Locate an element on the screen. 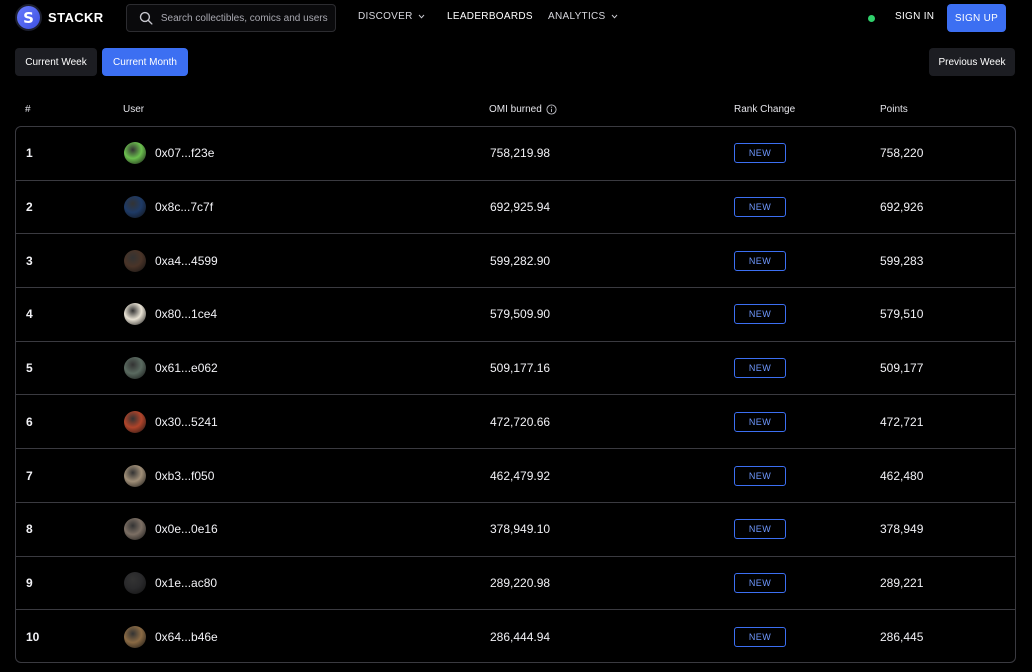 This screenshot has width=1032, height=672. row-omi-burned: 289,220.98 is located at coordinates (520, 582).